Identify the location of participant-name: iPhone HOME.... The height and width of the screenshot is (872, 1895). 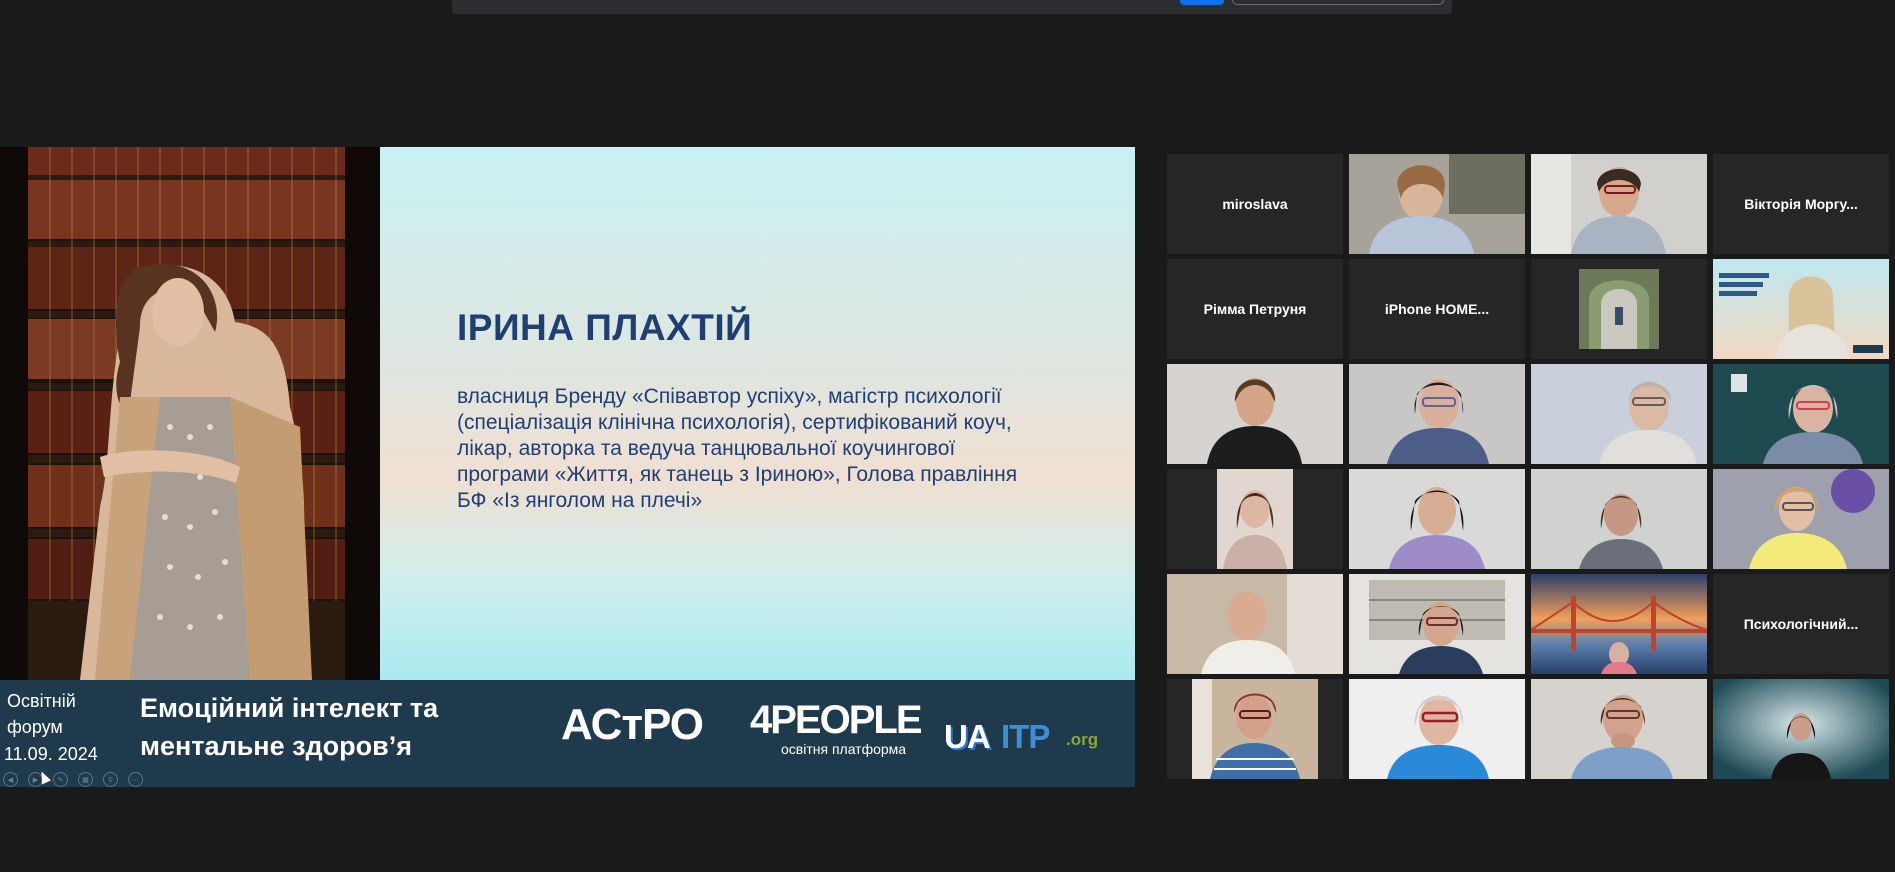
(1437, 309).